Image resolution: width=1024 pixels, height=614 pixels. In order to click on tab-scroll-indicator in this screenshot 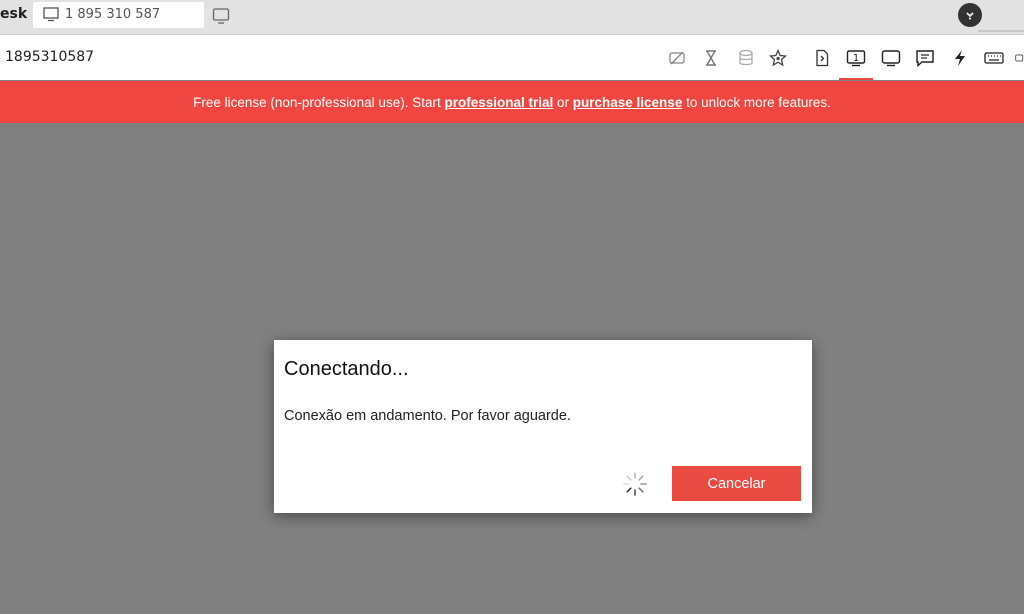, I will do `click(1001, 31)`.